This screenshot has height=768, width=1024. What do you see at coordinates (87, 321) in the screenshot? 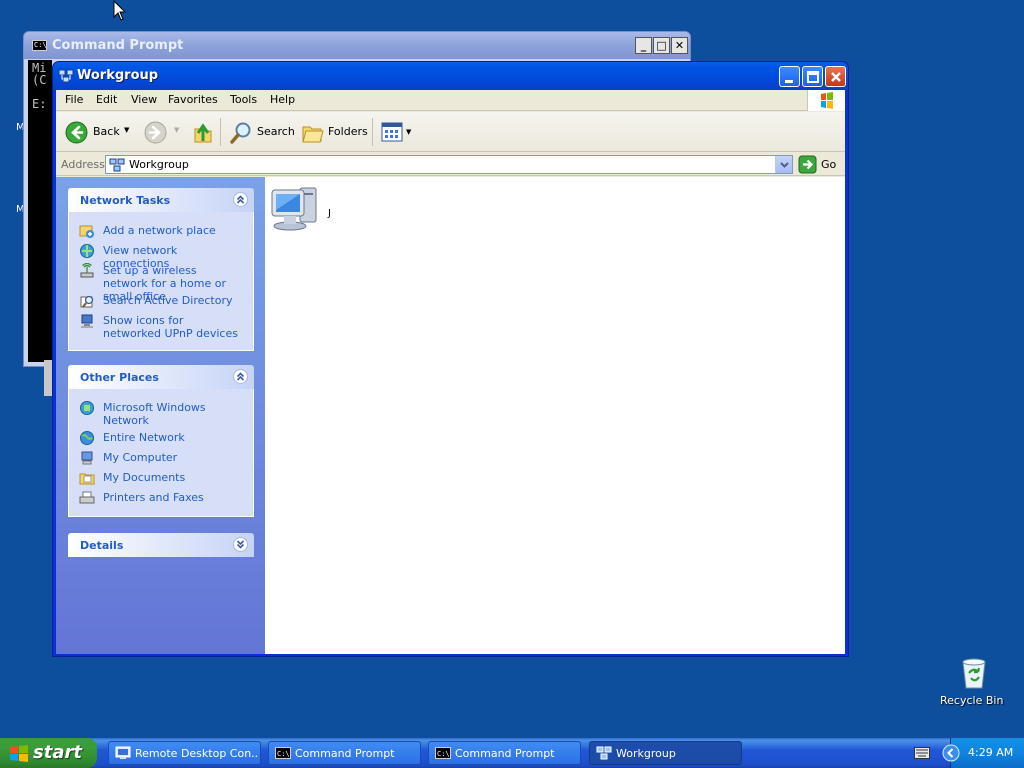
I see `upnp-devices-icon` at bounding box center [87, 321].